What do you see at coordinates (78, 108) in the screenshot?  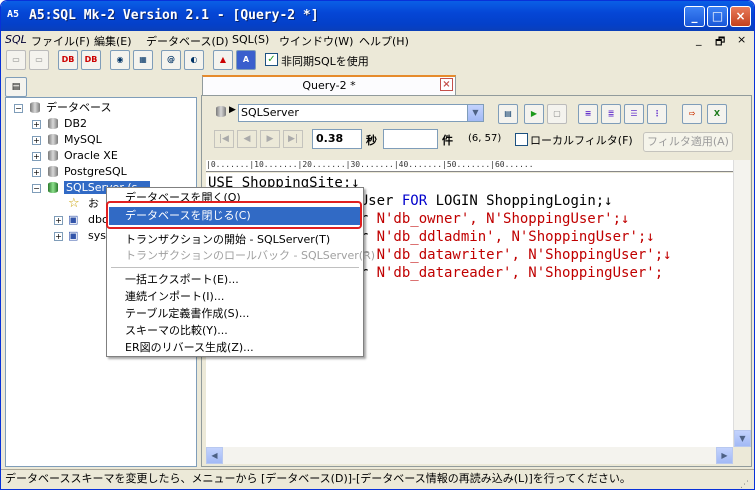 I see `tree-root-databases: データベース` at bounding box center [78, 108].